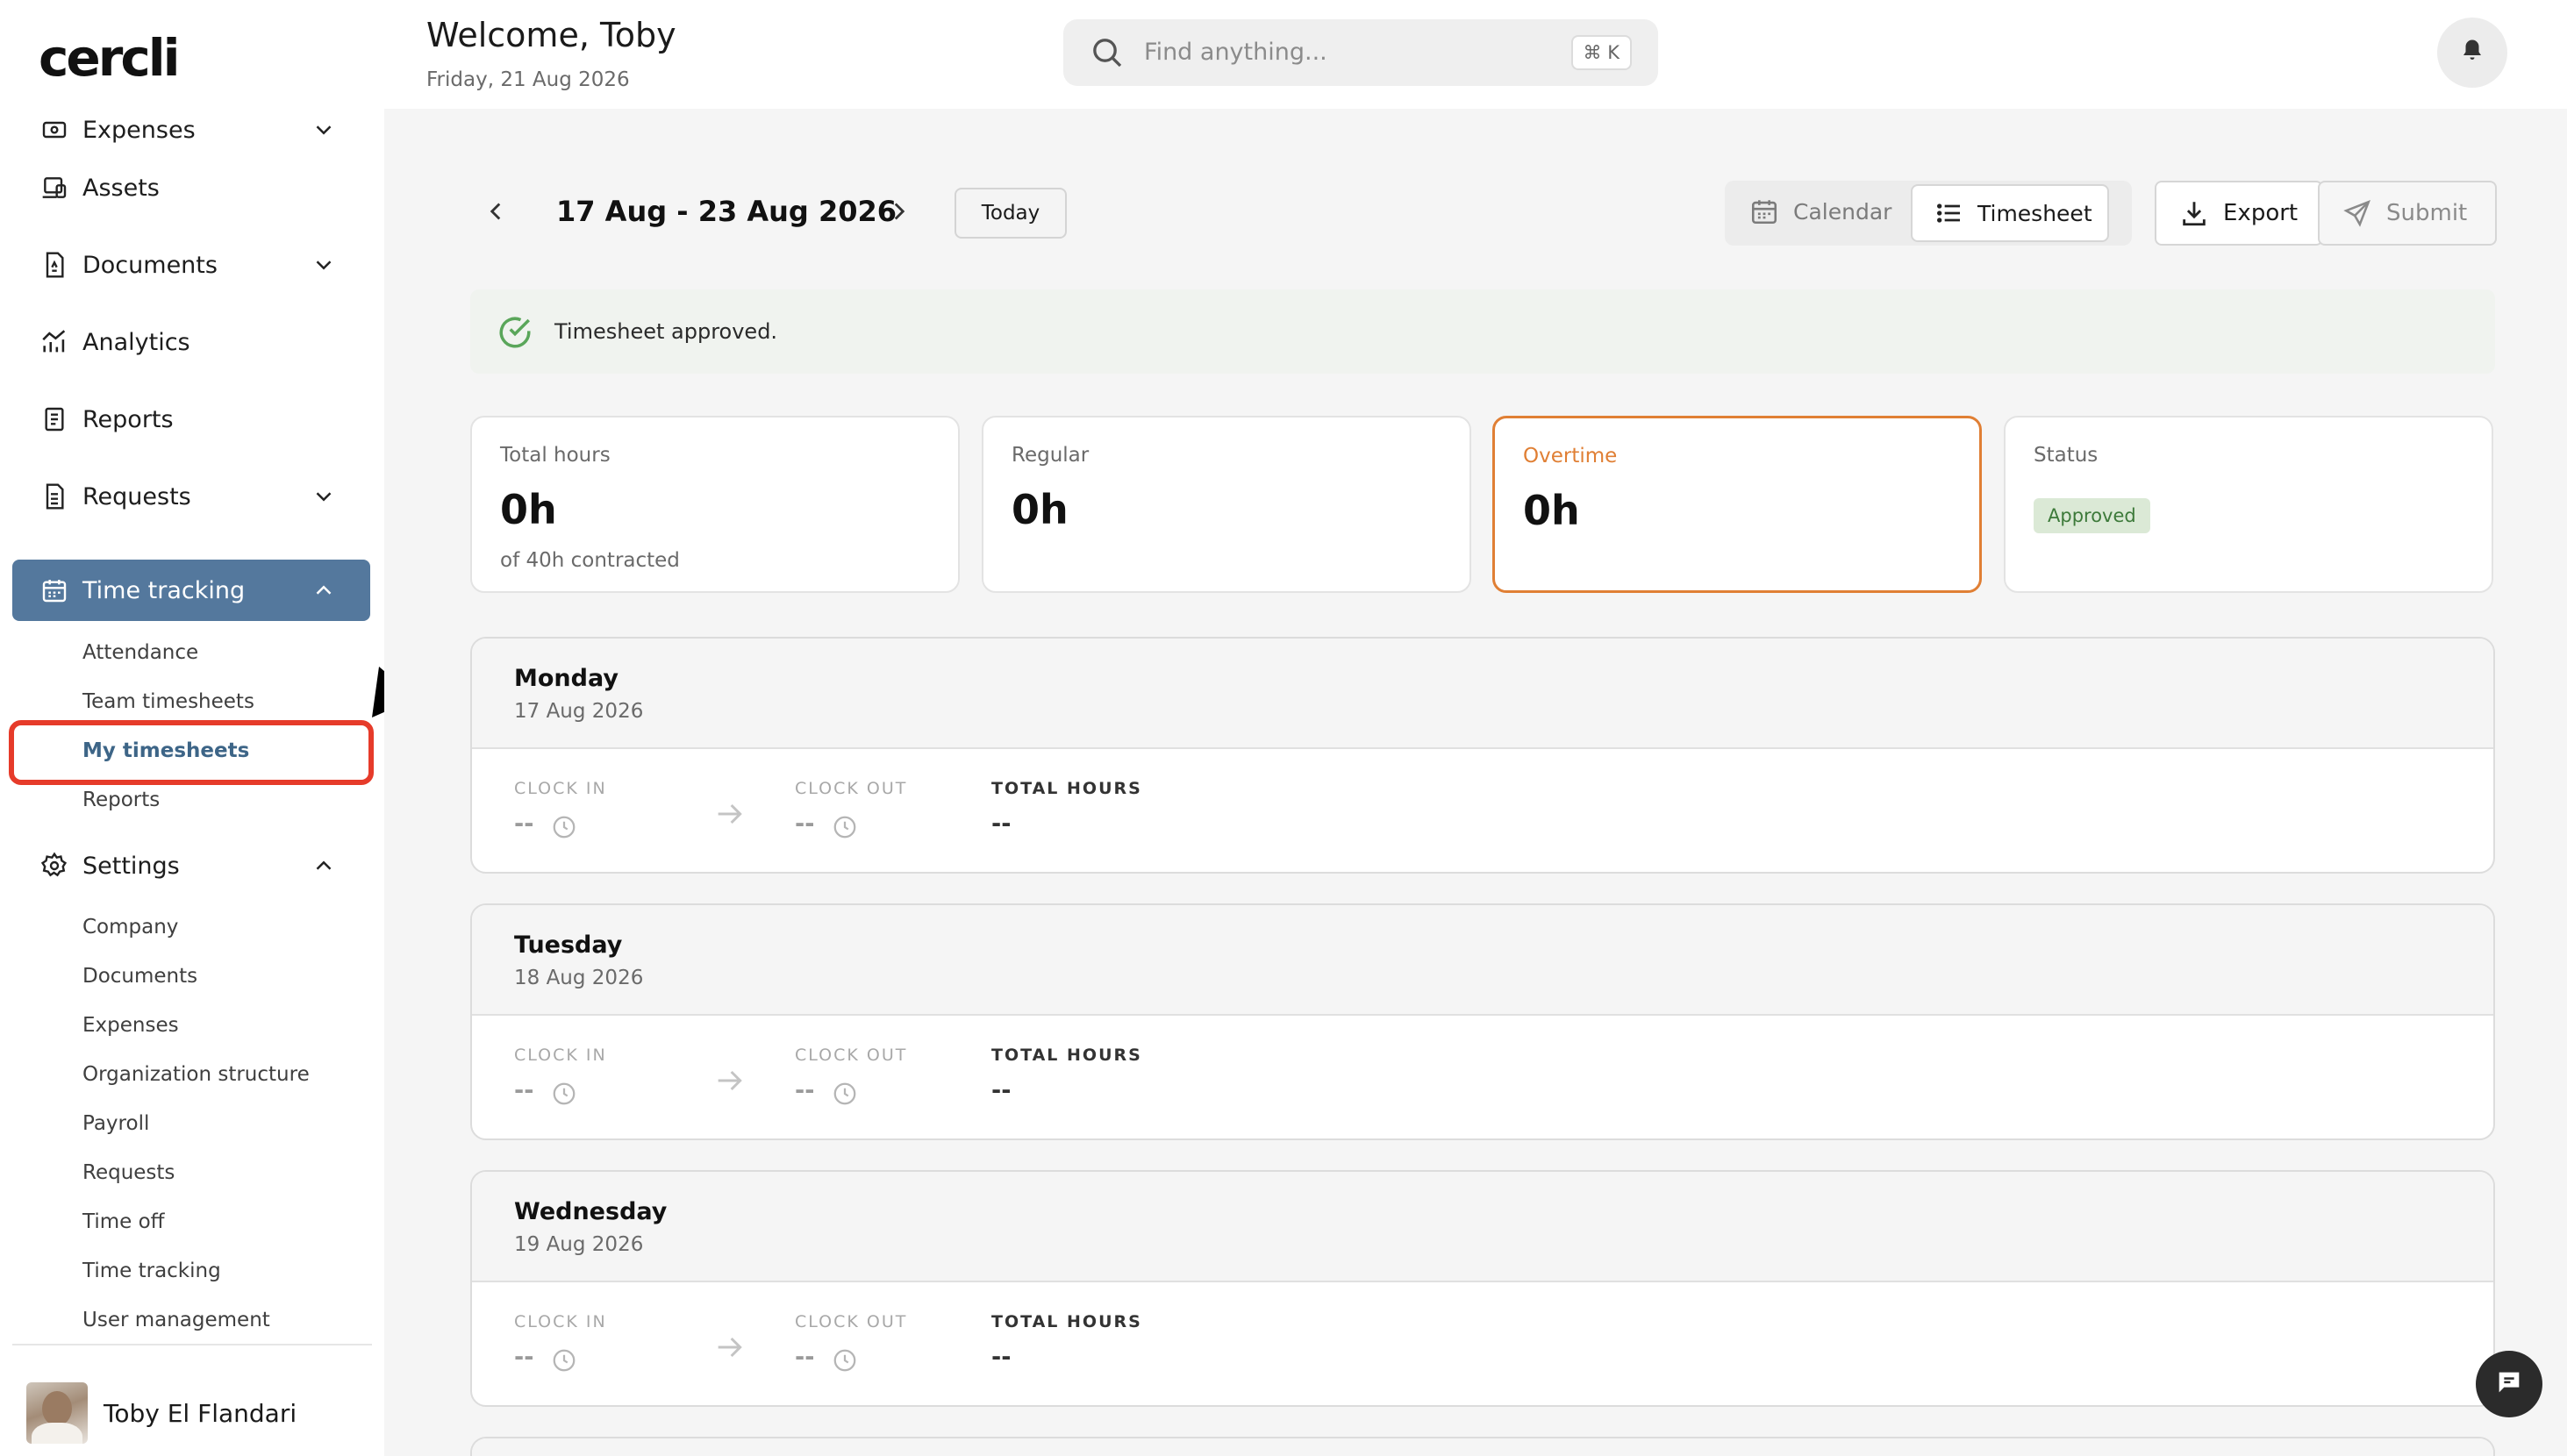 This screenshot has width=2567, height=1456. I want to click on chat-icon, so click(2509, 1384).